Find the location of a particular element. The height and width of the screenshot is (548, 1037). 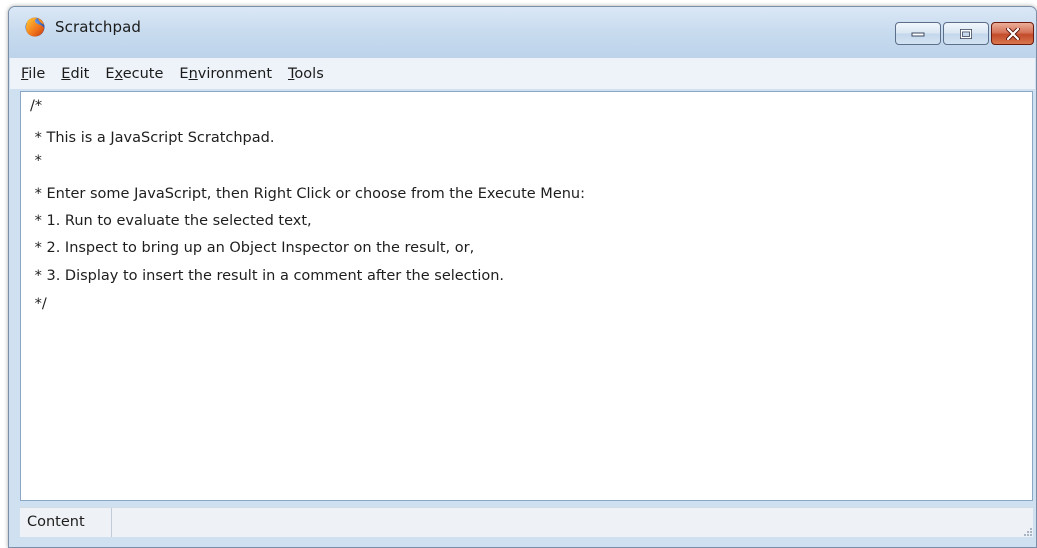

editor-line: * 1. Run to evaluate the selected text, is located at coordinates (171, 221).